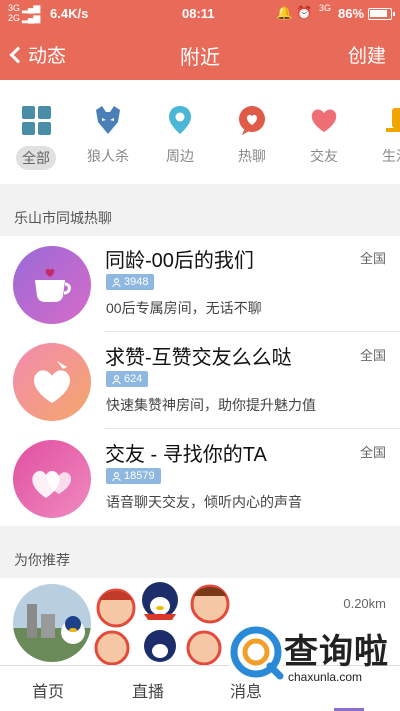  What do you see at coordinates (180, 156) in the screenshot?
I see `category-label: 周边` at bounding box center [180, 156].